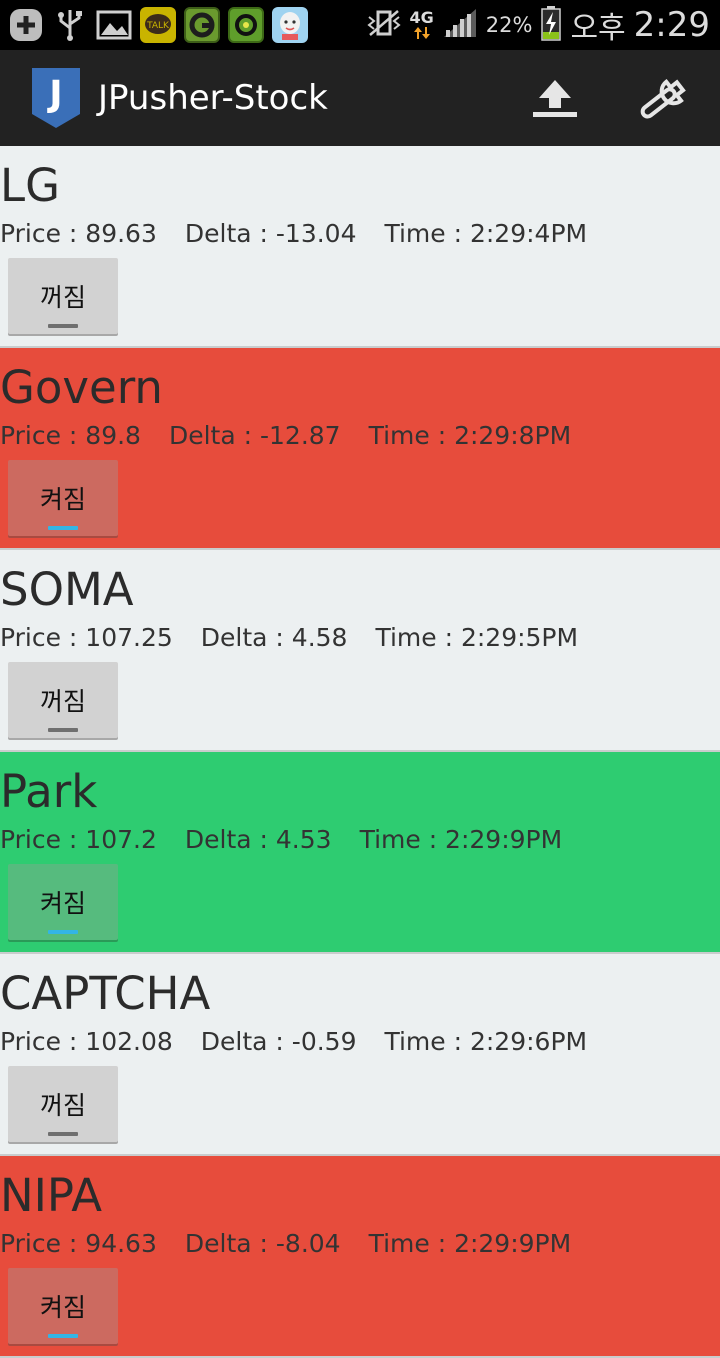 Image resolution: width=720 pixels, height=1358 pixels. I want to click on stock-time: Time : 2:29:6PM, so click(486, 1041).